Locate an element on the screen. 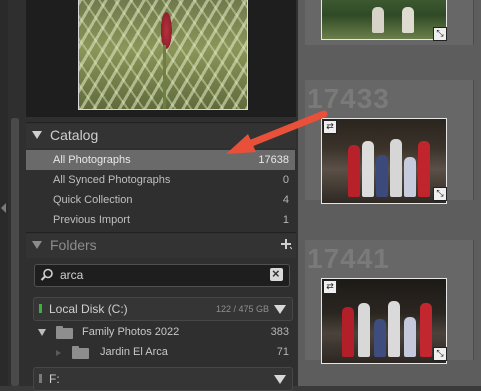 This screenshot has height=391, width=481. folder-label: Jardin El Arca is located at coordinates (134, 352).